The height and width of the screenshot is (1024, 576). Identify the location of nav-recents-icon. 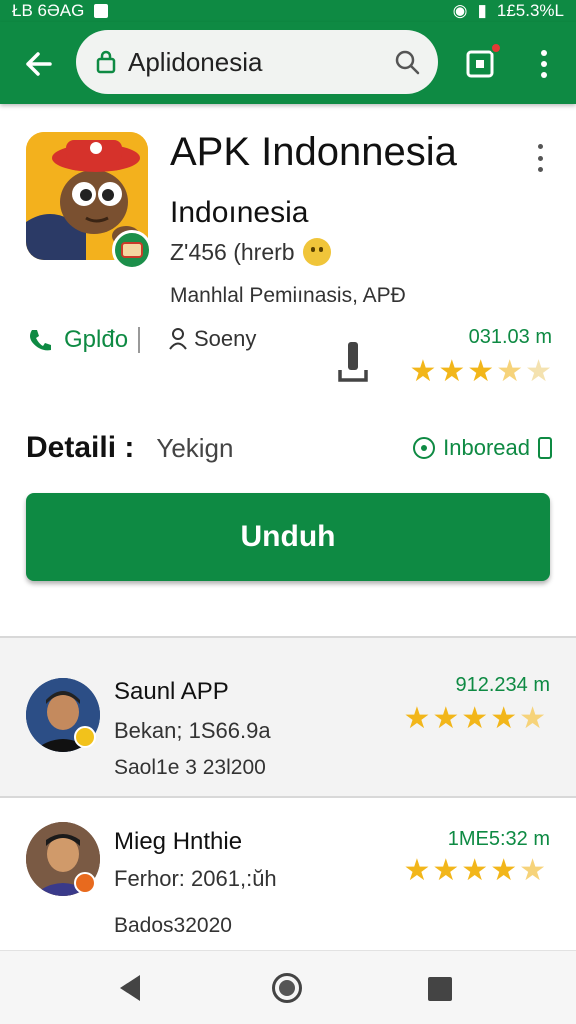
(440, 989).